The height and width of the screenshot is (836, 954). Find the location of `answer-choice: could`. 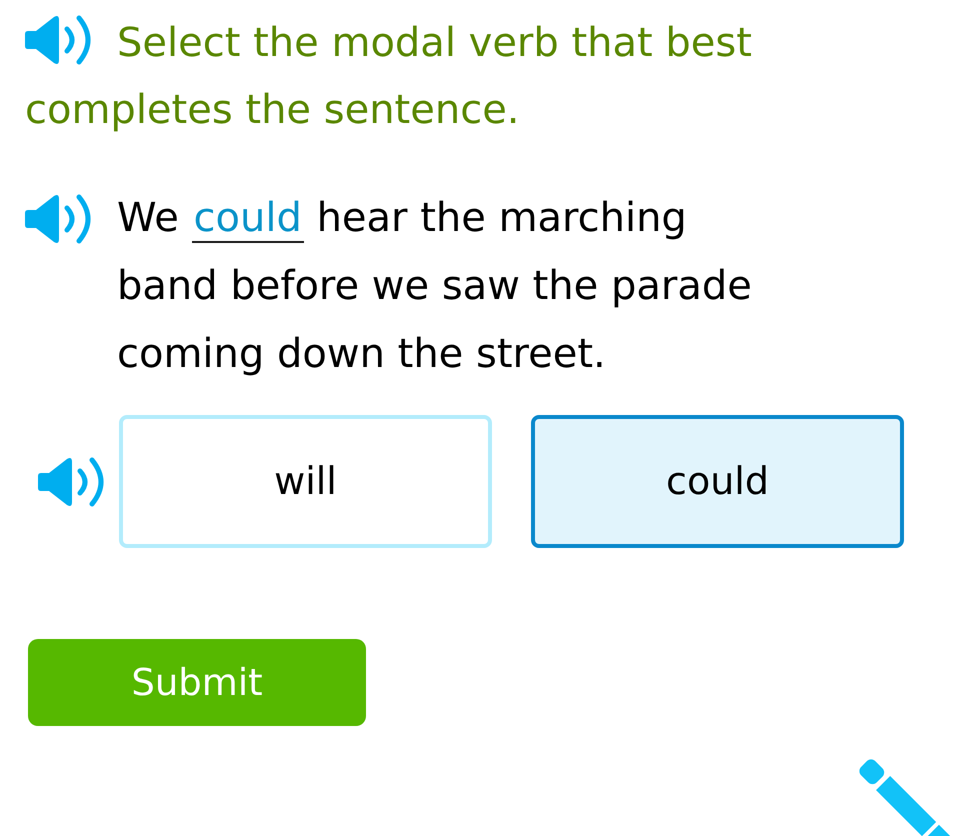

answer-choice: could is located at coordinates (717, 481).